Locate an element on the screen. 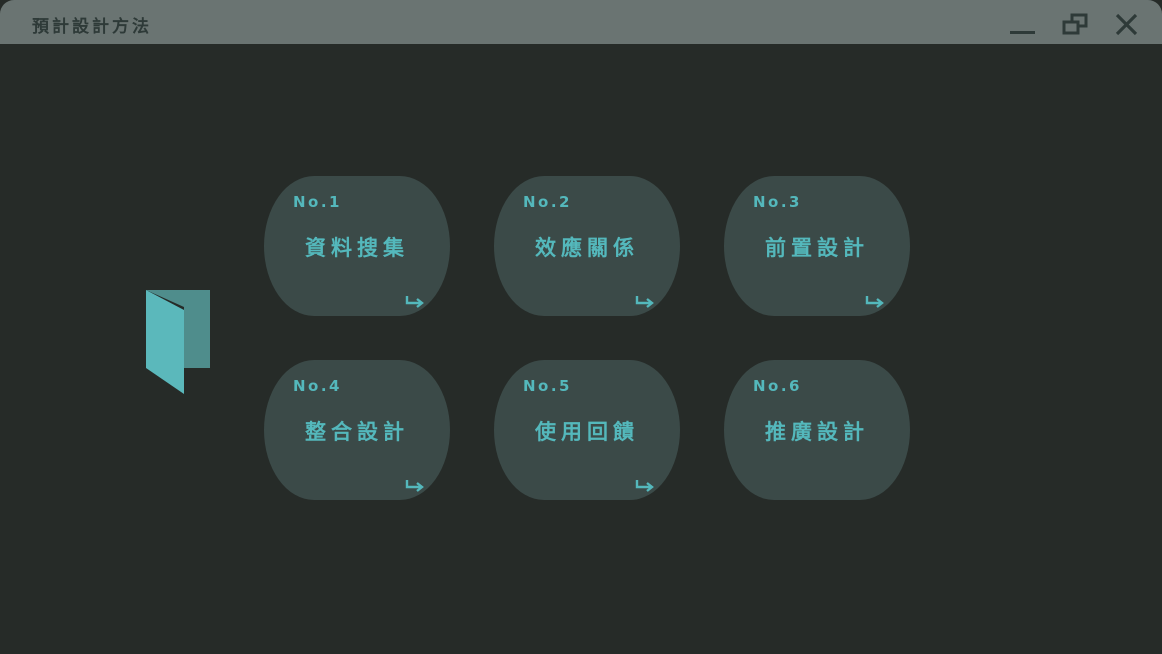 This screenshot has height=654, width=1162. card-title: 資料搜集 is located at coordinates (357, 248).